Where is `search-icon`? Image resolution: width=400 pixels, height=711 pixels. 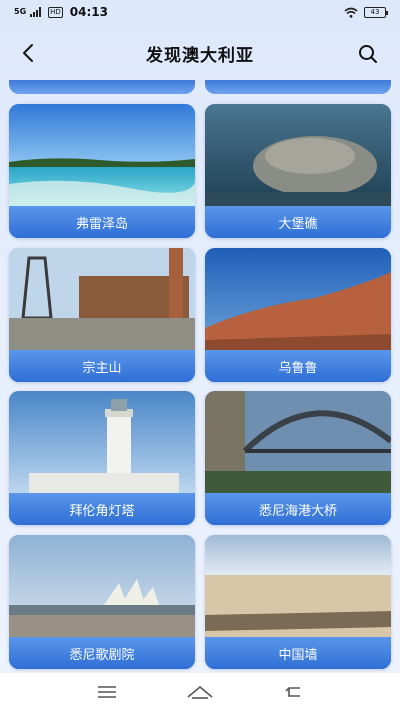 search-icon is located at coordinates (368, 54).